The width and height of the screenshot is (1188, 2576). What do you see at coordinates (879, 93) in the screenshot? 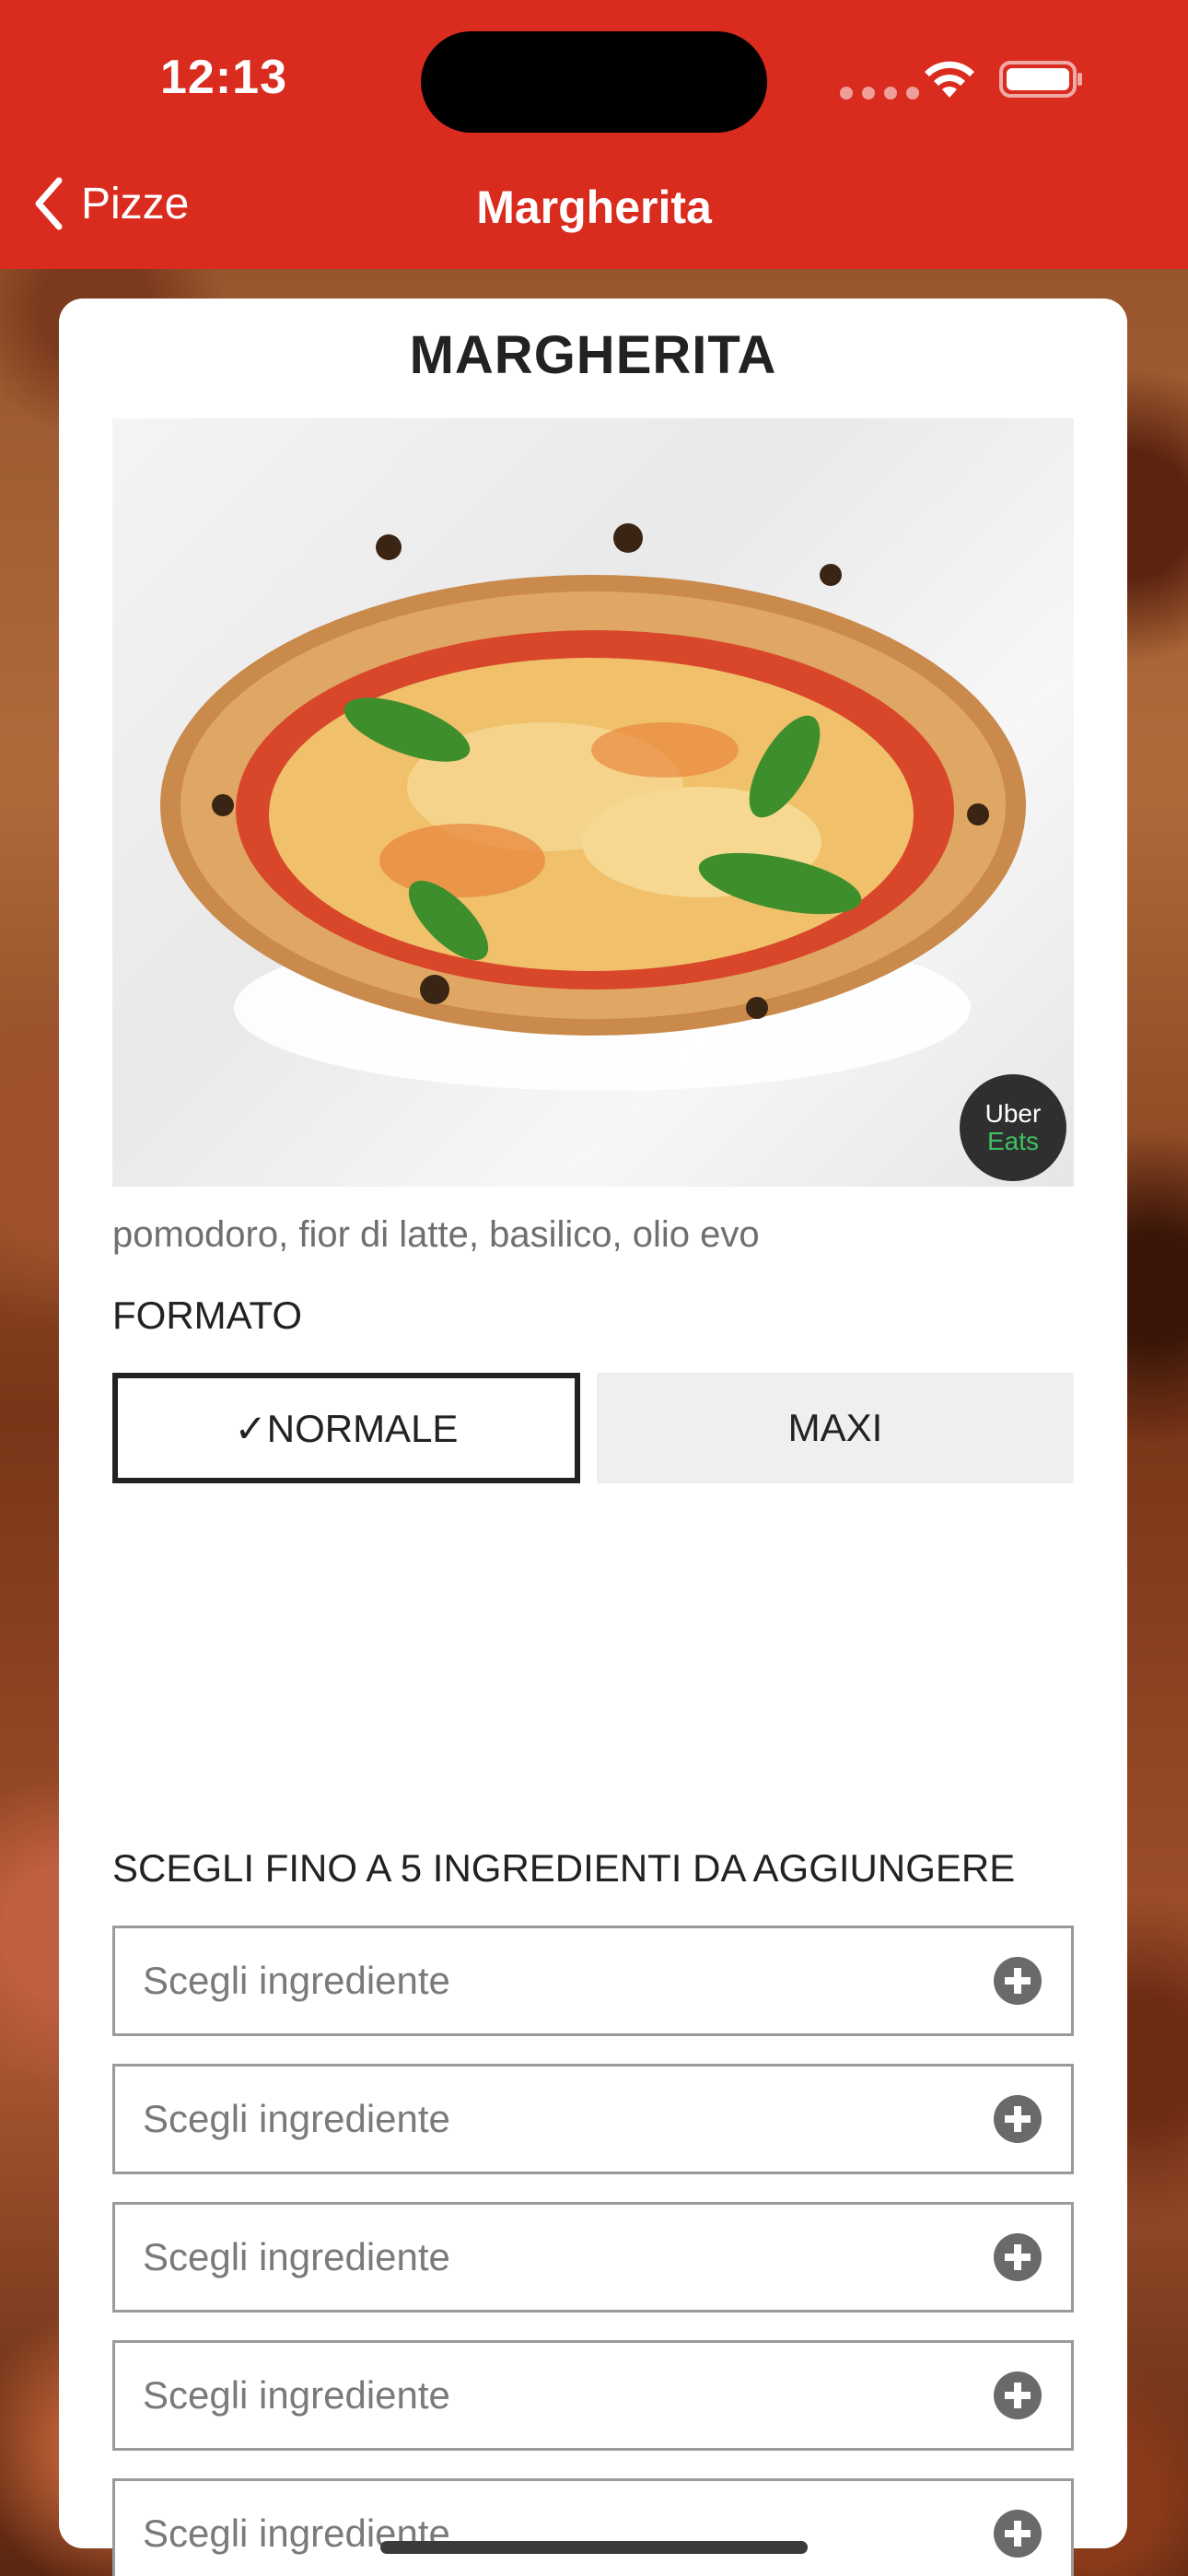
I see `cellular-signal-icon` at bounding box center [879, 93].